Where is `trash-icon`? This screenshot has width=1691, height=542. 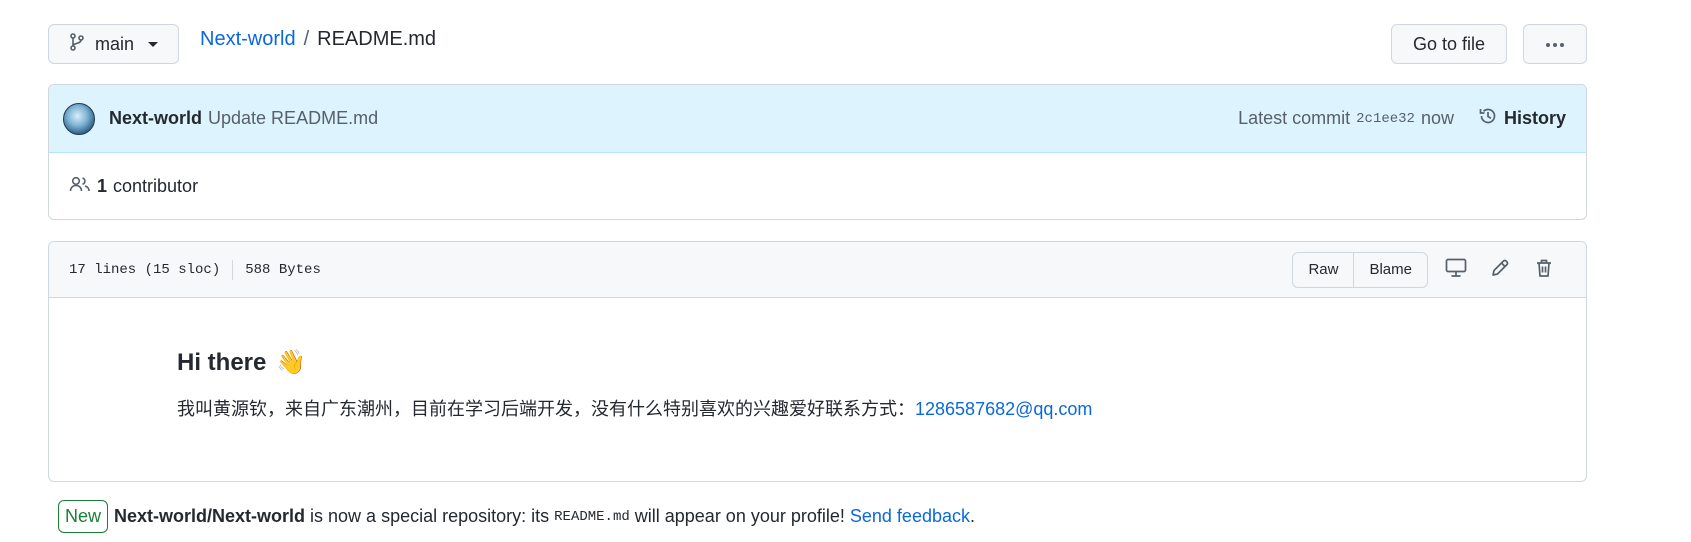 trash-icon is located at coordinates (1544, 269).